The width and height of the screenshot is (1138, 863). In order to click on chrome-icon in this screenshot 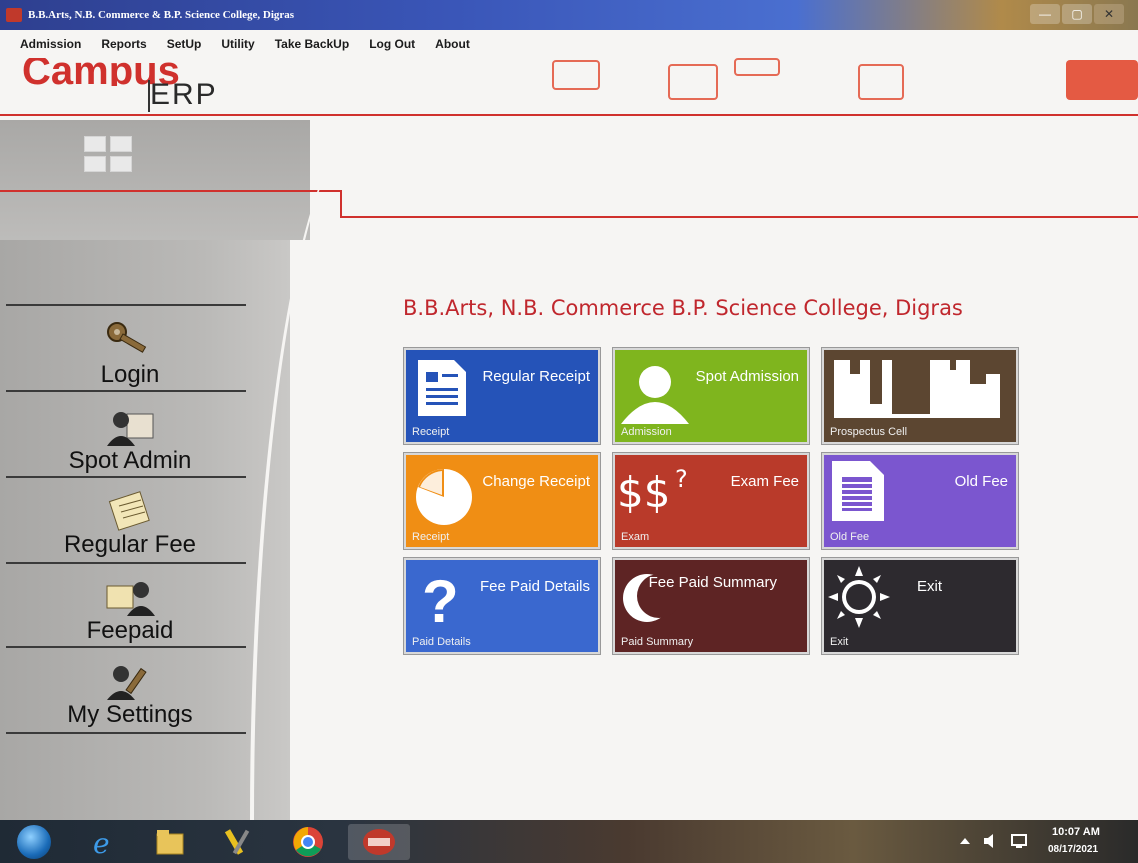, I will do `click(308, 842)`.